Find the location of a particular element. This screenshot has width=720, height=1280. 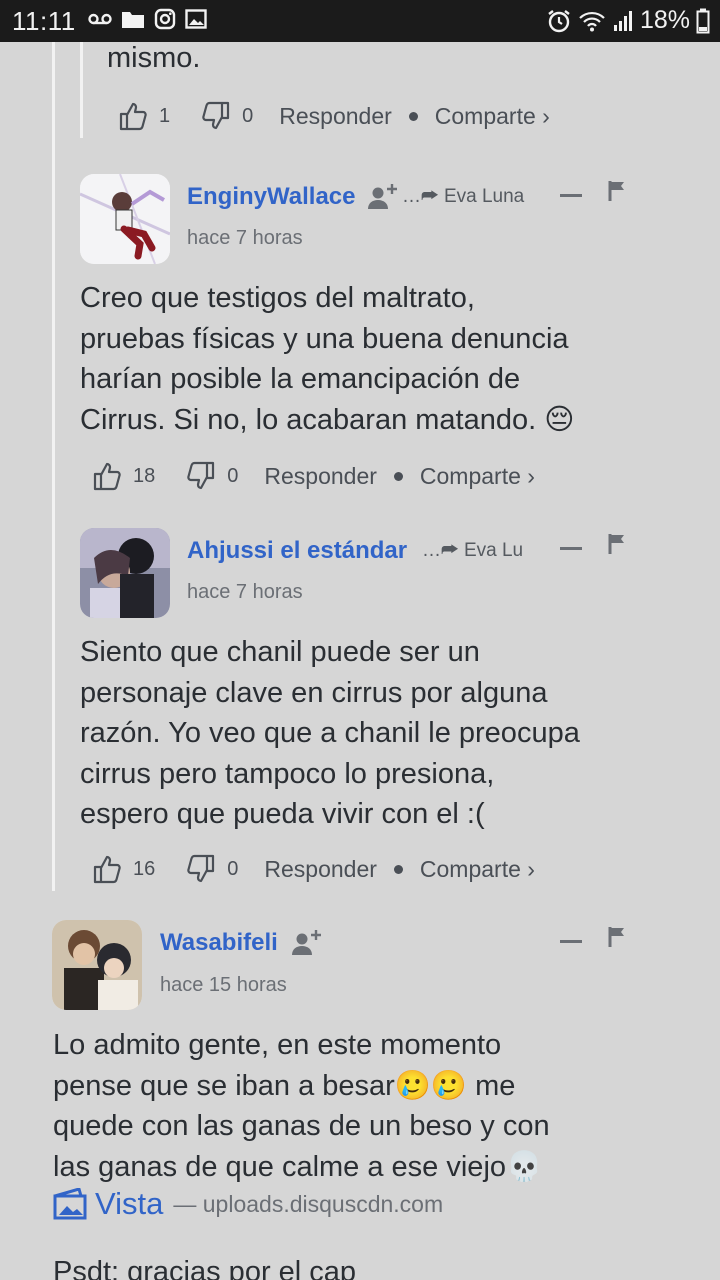

comment-time: hace 15 horas is located at coordinates (223, 985).